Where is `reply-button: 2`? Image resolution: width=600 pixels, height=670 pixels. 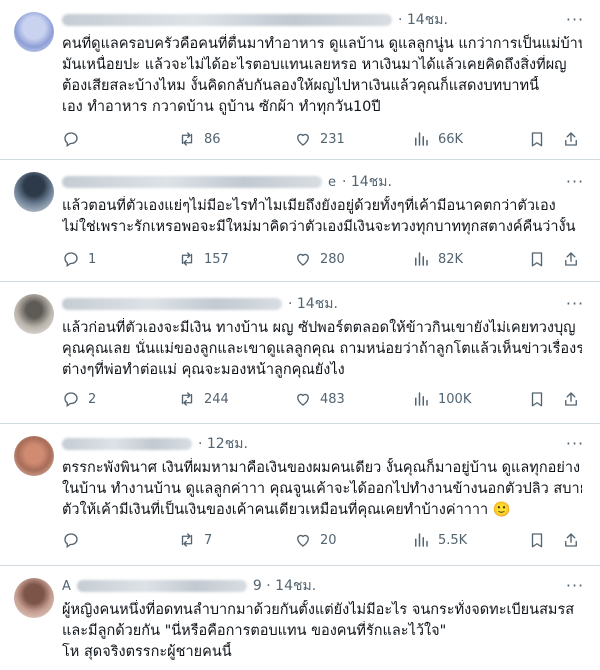 reply-button: 2 is located at coordinates (79, 399).